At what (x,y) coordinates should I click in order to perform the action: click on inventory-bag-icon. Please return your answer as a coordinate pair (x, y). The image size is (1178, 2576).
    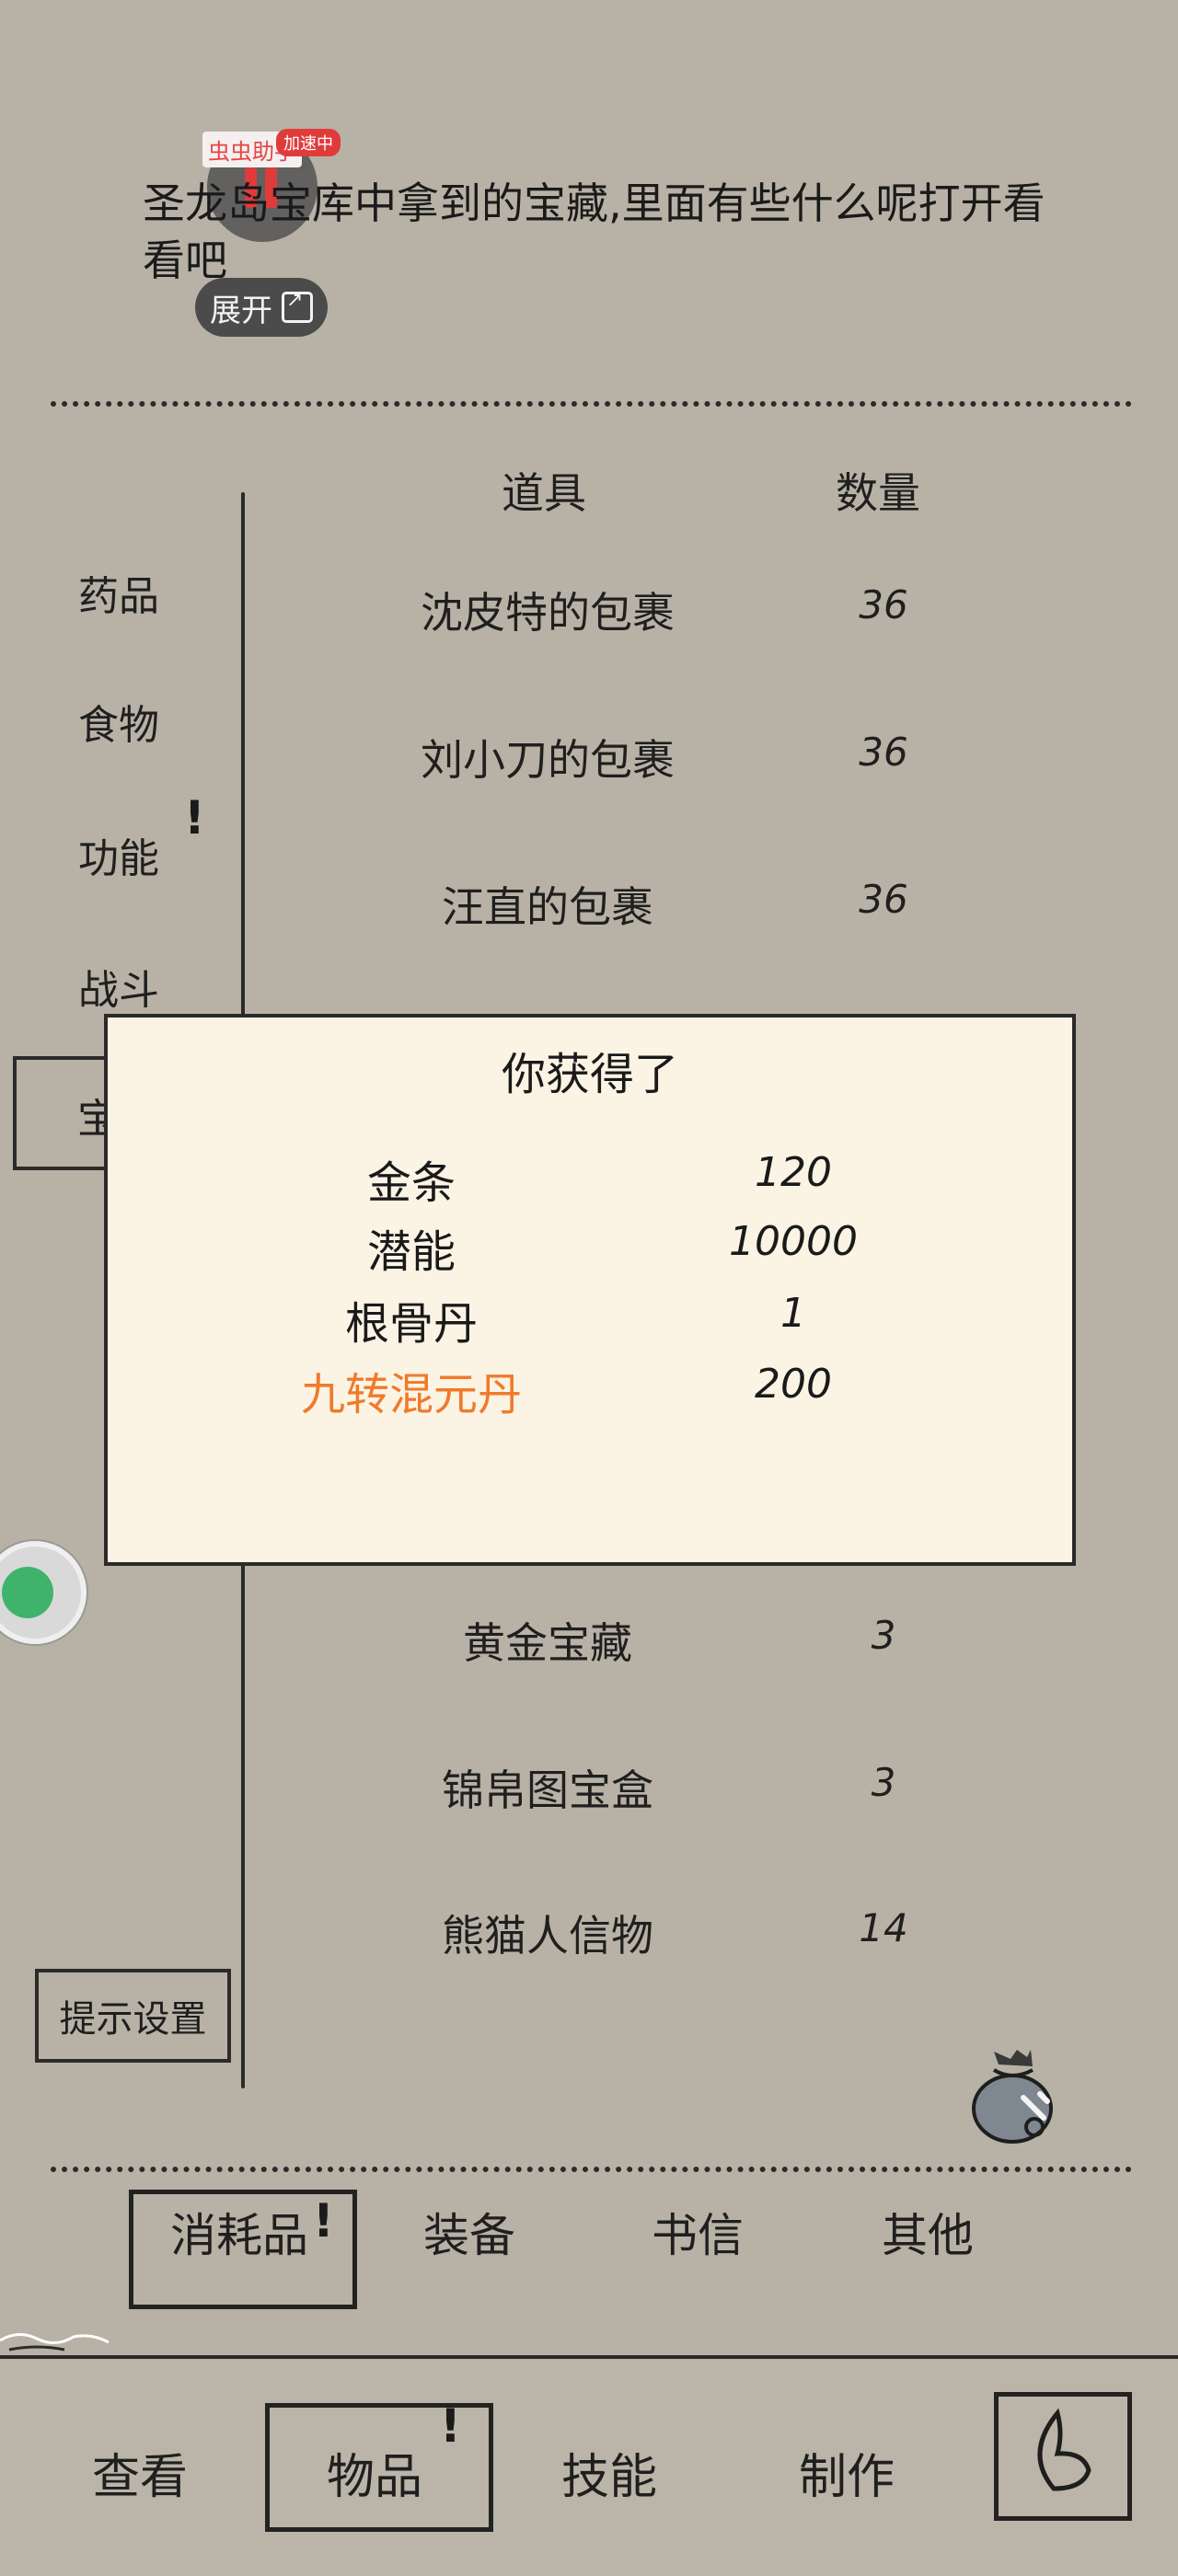
    Looking at the image, I should click on (1012, 2094).